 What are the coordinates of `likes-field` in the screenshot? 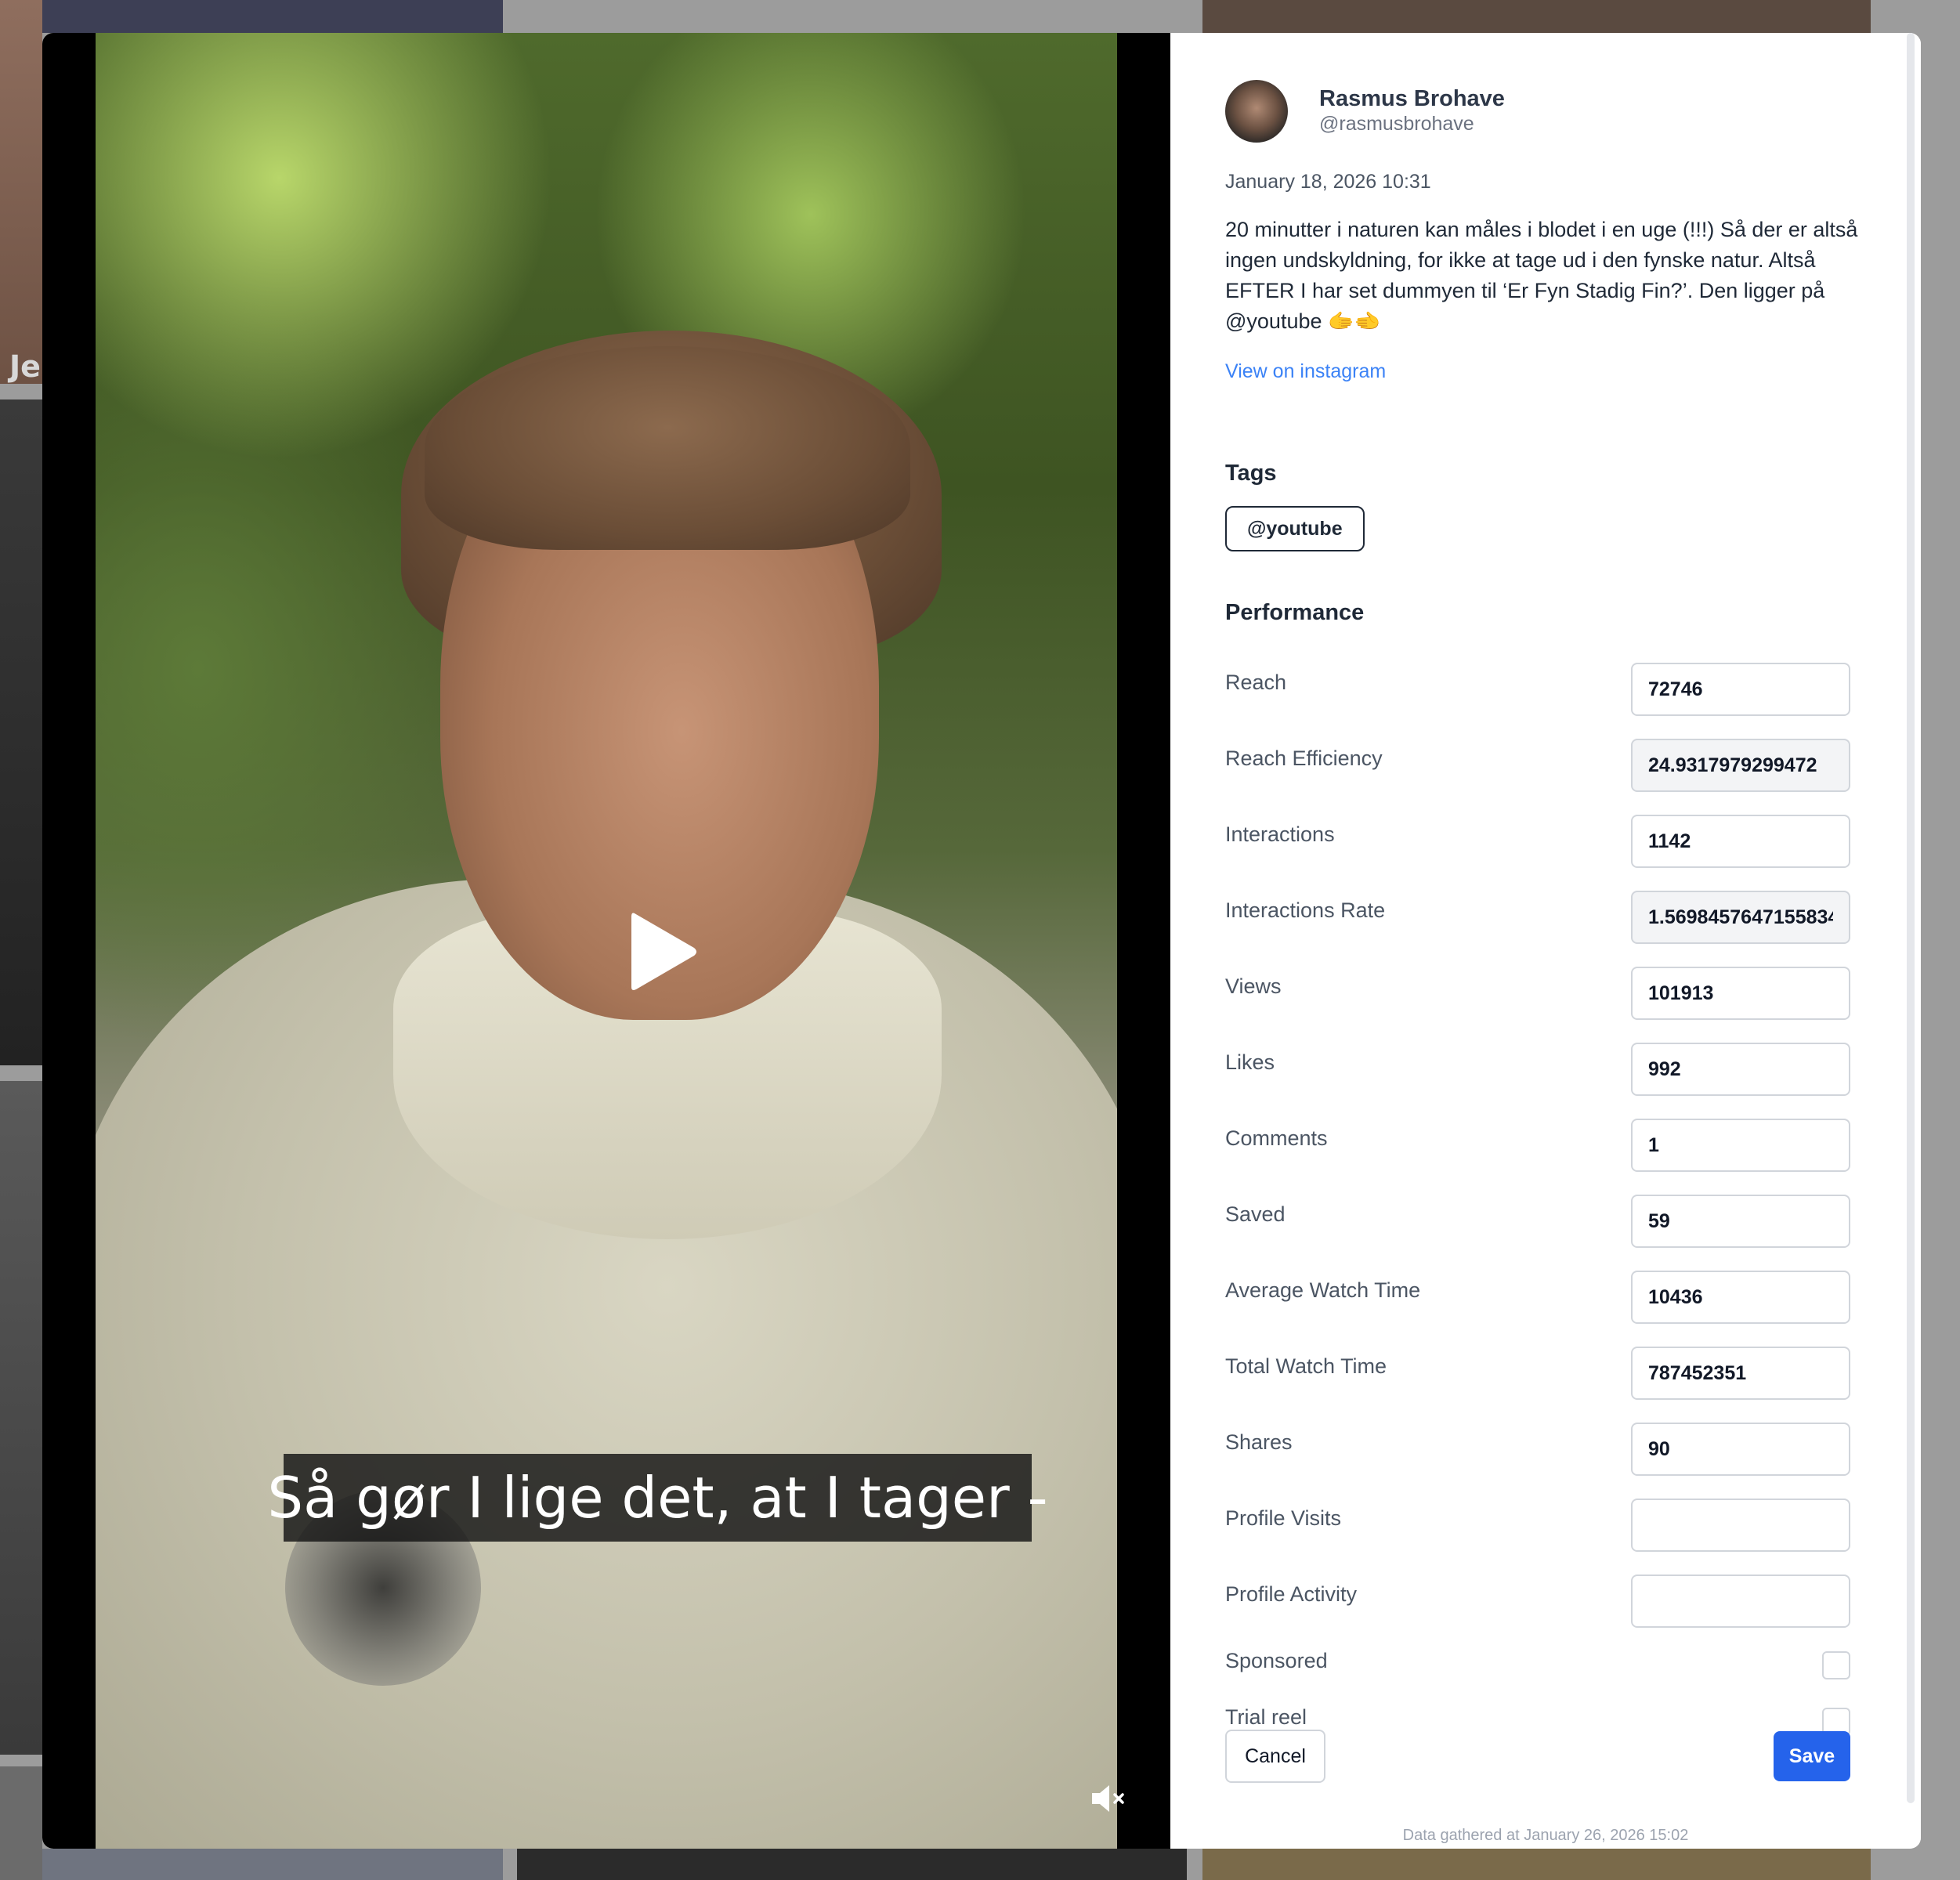 It's located at (1741, 1069).